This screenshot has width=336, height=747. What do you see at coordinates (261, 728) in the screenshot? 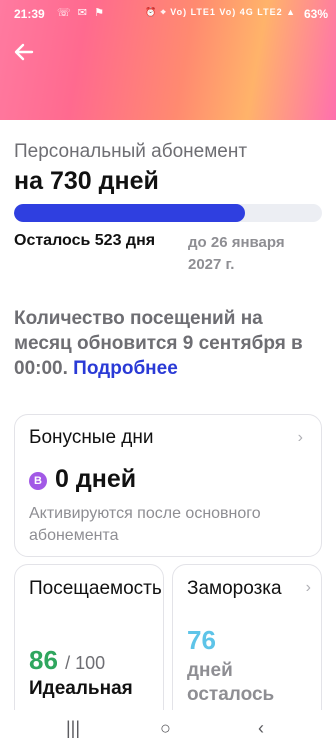
I see `nav-back-icon: ‹` at bounding box center [261, 728].